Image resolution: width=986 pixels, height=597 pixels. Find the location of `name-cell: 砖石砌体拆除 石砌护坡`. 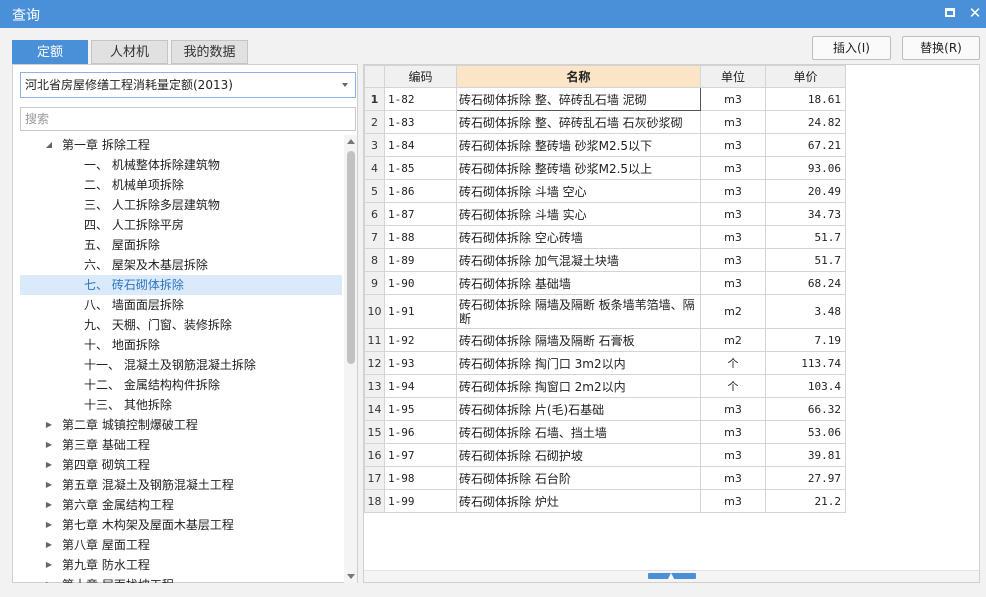

name-cell: 砖石砌体拆除 石砌护坡 is located at coordinates (578, 455).